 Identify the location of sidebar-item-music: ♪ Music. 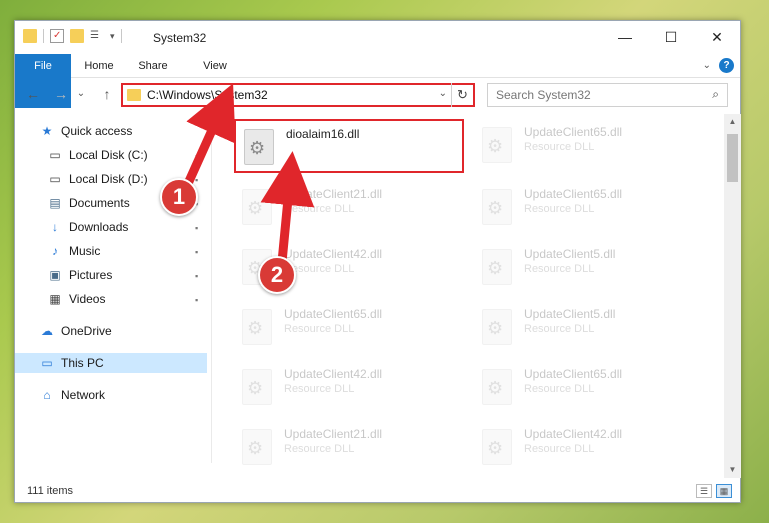
(73, 251).